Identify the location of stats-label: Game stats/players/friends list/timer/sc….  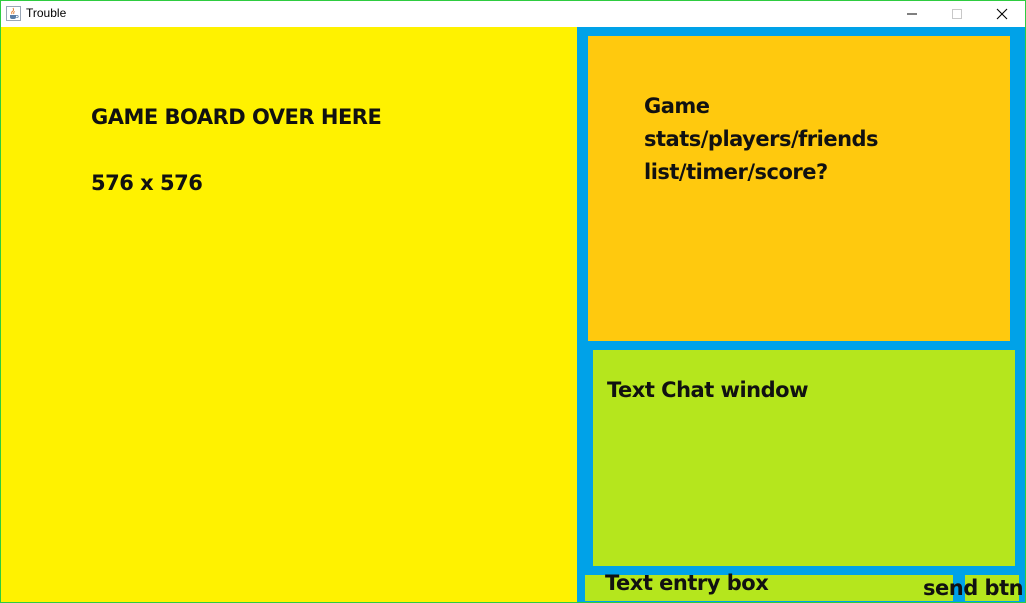
(794, 139).